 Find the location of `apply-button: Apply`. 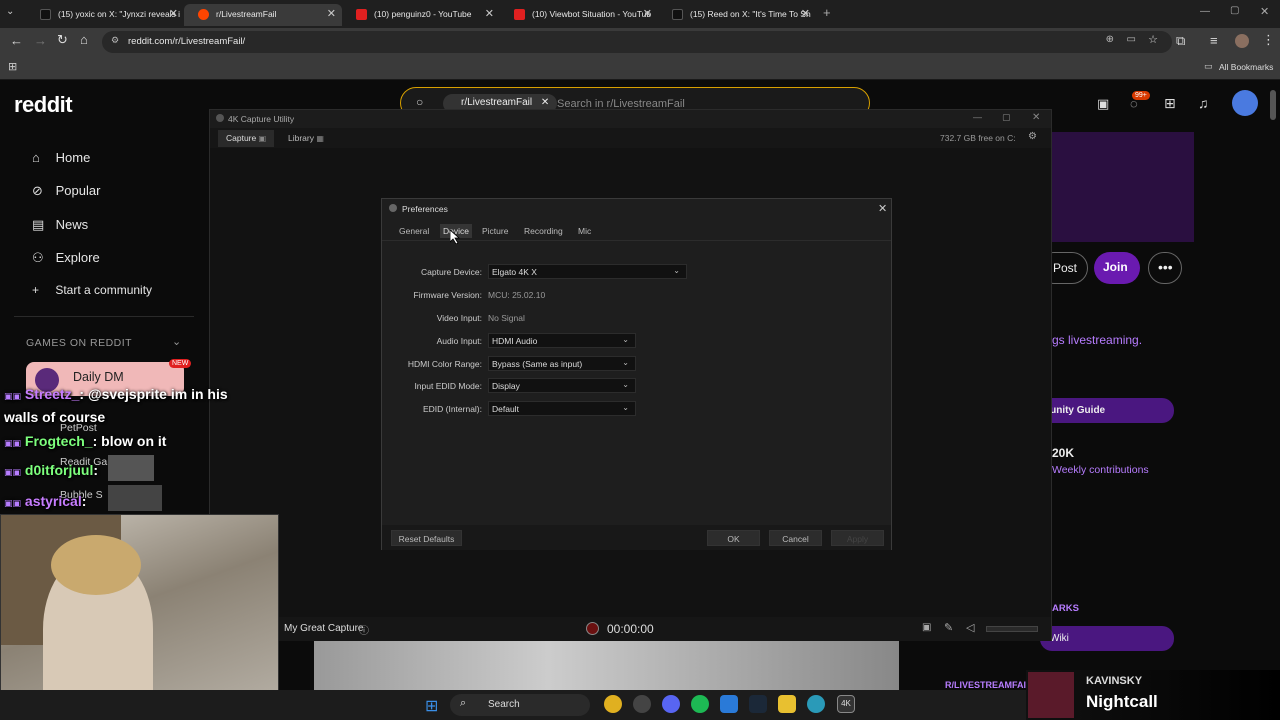

apply-button: Apply is located at coordinates (857, 538).